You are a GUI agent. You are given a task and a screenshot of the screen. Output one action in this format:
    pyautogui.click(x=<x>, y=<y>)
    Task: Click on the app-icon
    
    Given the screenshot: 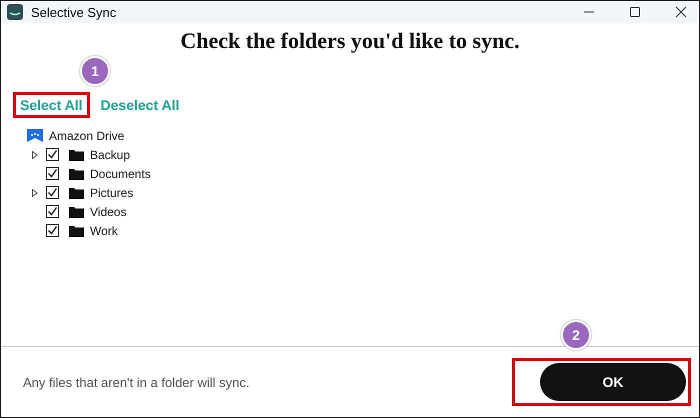 What is the action you would take?
    pyautogui.click(x=15, y=12)
    